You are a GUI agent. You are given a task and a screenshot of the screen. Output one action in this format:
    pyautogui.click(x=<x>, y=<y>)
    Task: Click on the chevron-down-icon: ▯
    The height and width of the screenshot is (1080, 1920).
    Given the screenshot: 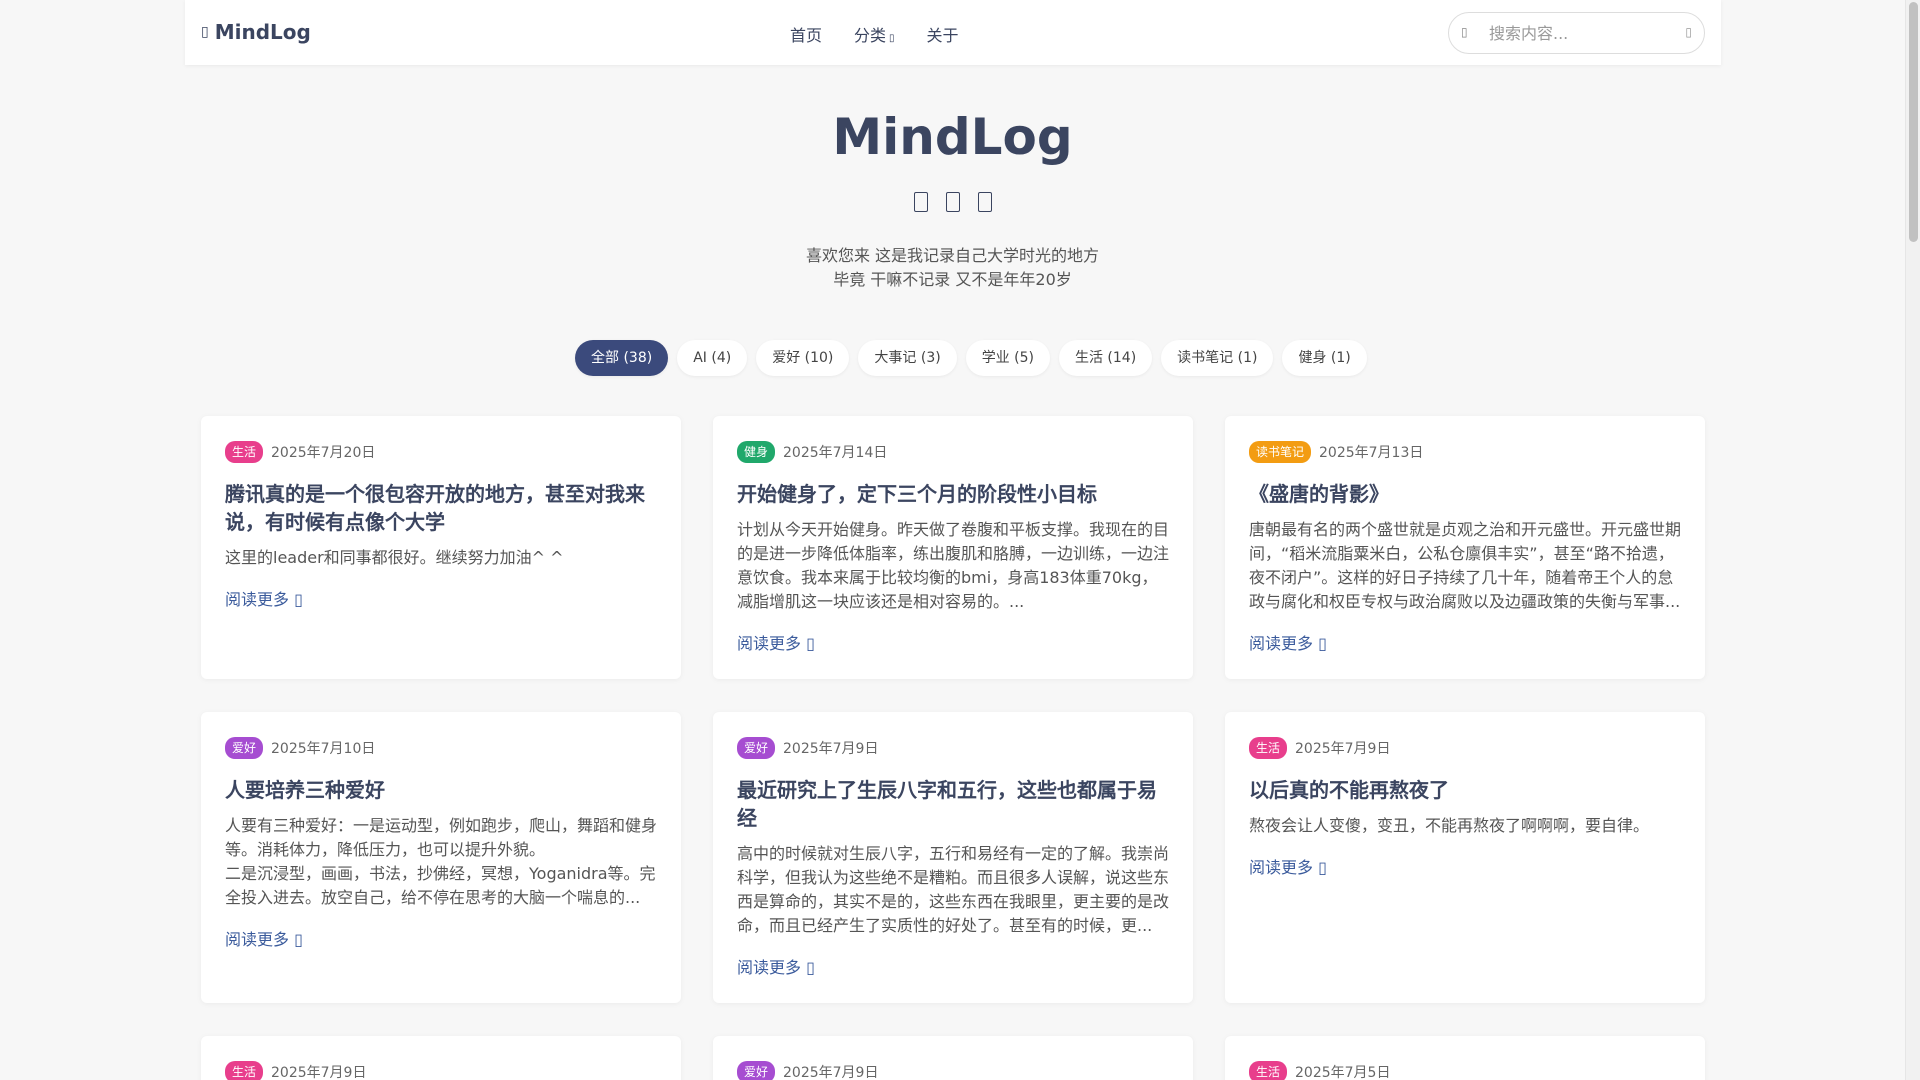 What is the action you would take?
    pyautogui.click(x=892, y=38)
    